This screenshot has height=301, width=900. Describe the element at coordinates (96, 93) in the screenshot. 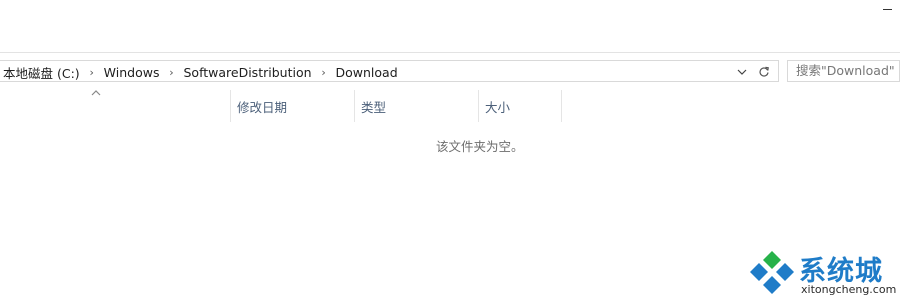

I see `sort-caret-icon` at that location.